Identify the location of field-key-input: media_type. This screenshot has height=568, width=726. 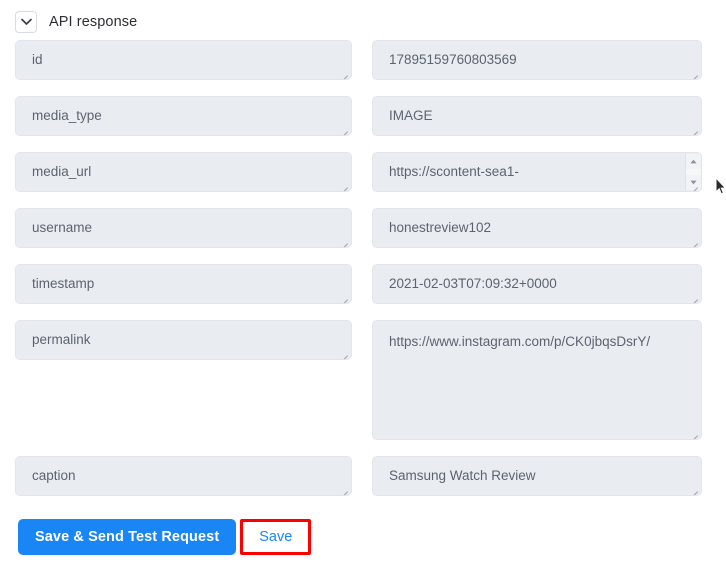
(183, 116).